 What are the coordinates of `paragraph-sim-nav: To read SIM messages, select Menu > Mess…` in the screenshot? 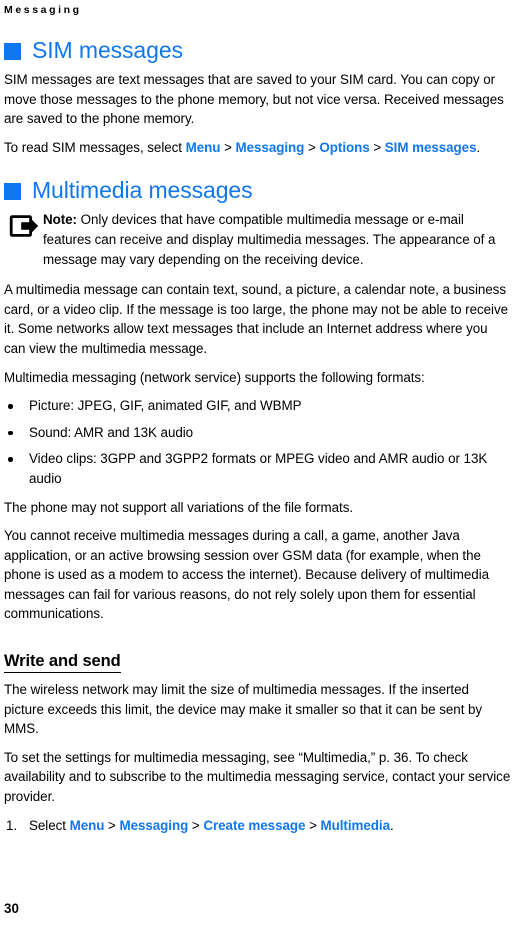 It's located at (258, 148).